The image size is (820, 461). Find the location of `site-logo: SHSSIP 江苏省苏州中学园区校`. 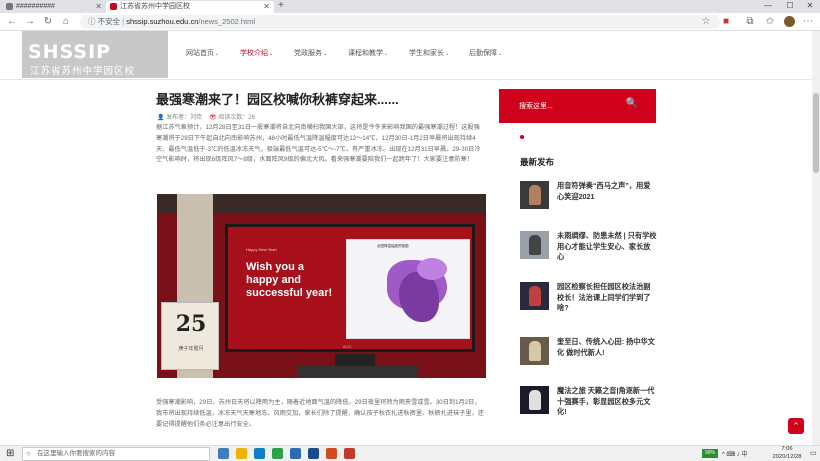

site-logo: SHSSIP 江苏省苏州中学园区校 is located at coordinates (95, 54).